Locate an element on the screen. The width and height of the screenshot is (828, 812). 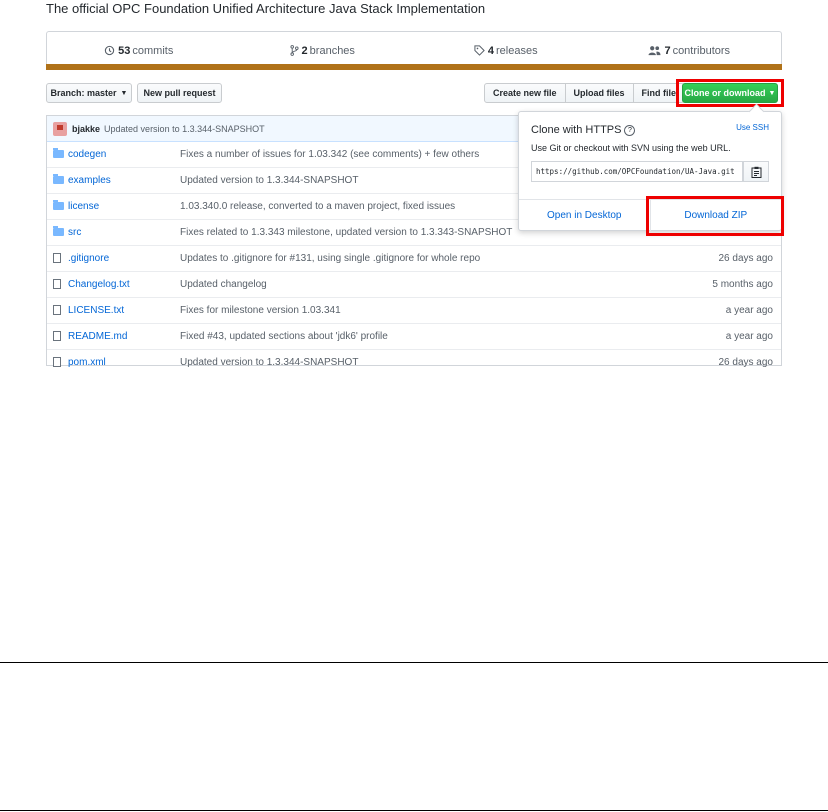
branches-count: 2 is located at coordinates (304, 50).